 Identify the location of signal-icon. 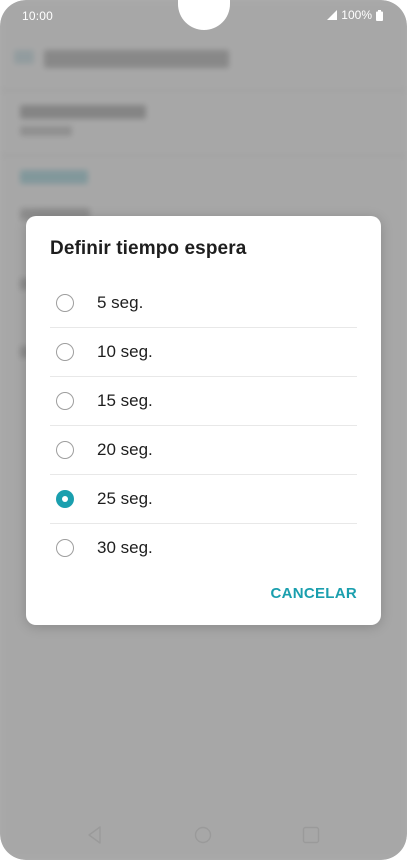
(332, 15).